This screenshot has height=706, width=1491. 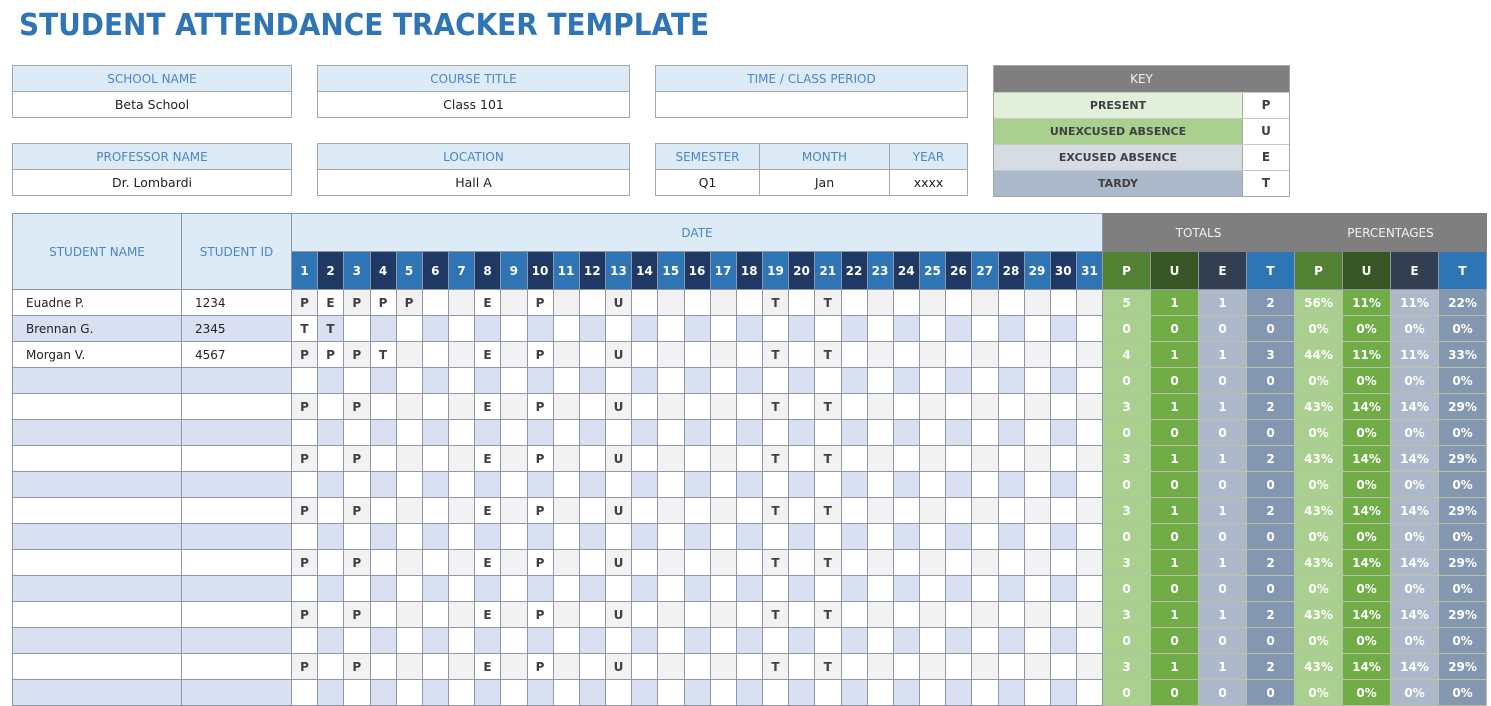 What do you see at coordinates (707, 182) in the screenshot?
I see `semester-field: Q1` at bounding box center [707, 182].